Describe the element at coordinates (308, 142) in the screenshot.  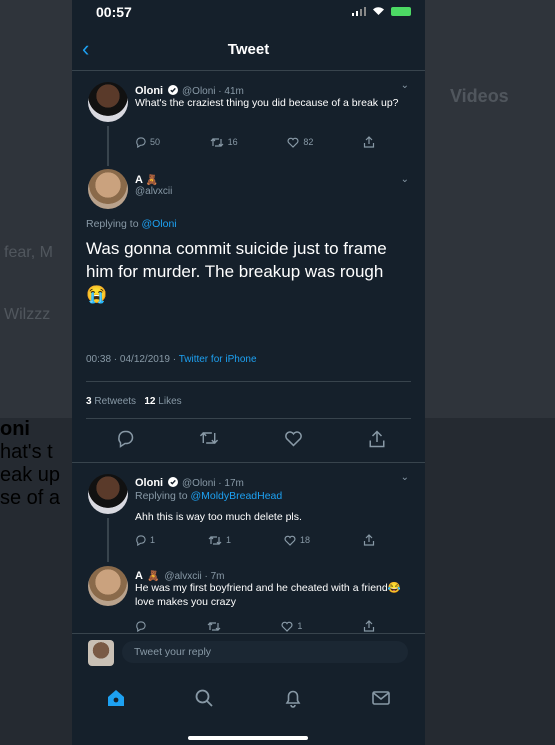
I see `like-count: 82` at that location.